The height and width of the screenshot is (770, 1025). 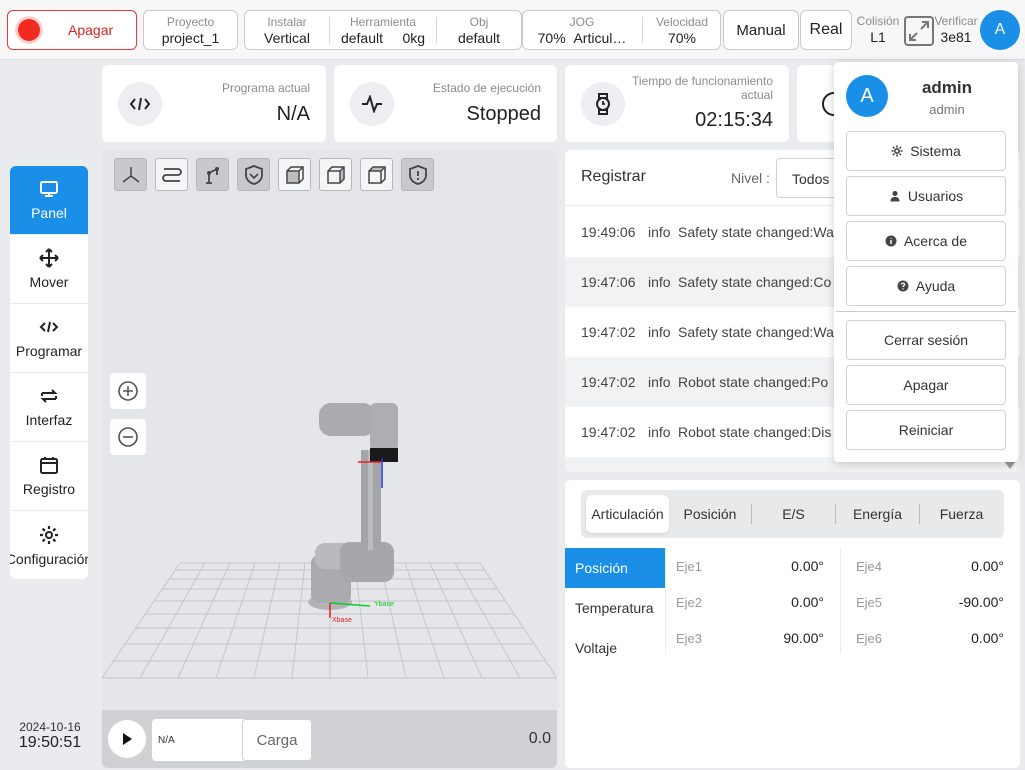 What do you see at coordinates (689, 602) in the screenshot?
I see `joint-name: Eje2` at bounding box center [689, 602].